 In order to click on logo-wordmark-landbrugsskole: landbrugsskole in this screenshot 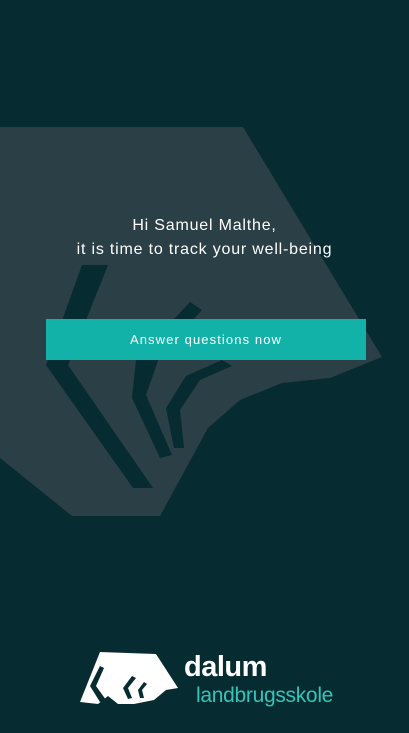, I will do `click(265, 695)`.